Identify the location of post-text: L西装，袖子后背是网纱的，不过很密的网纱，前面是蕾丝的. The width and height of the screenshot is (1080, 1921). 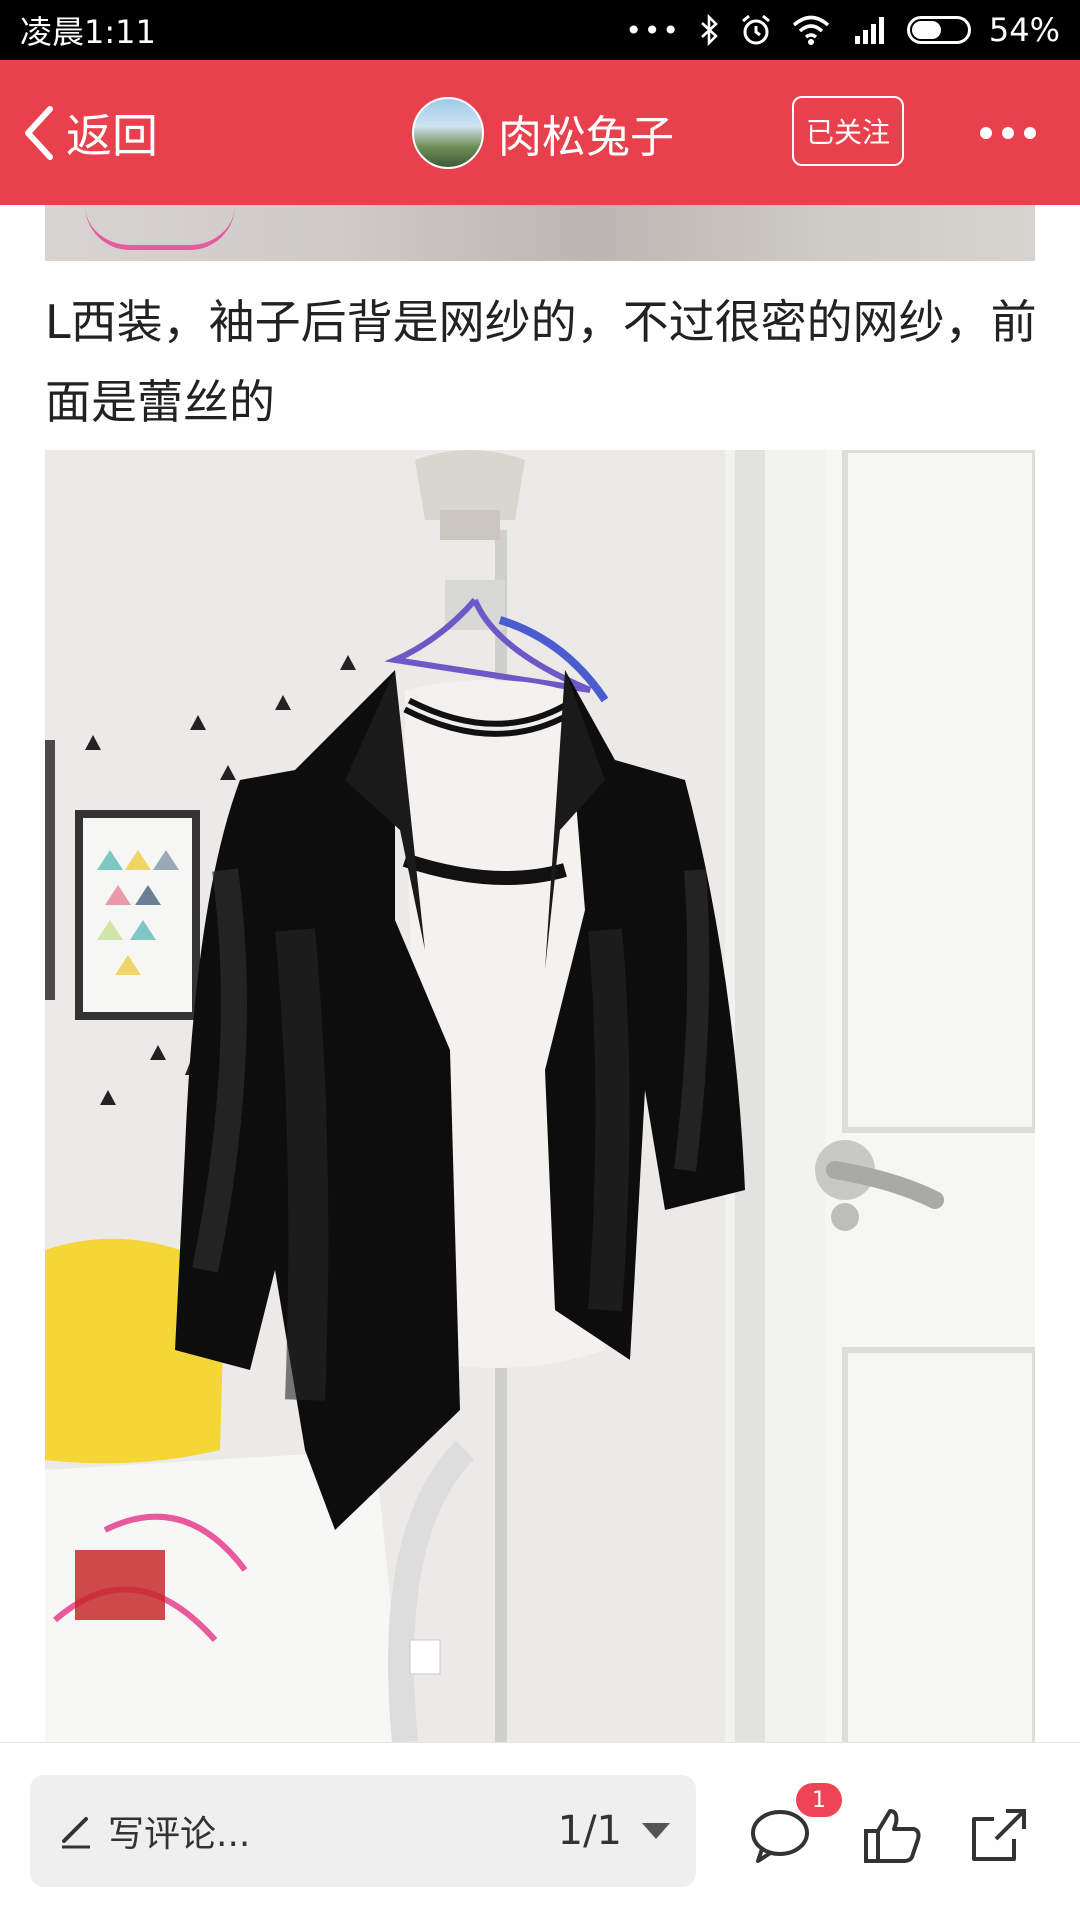
(541, 362).